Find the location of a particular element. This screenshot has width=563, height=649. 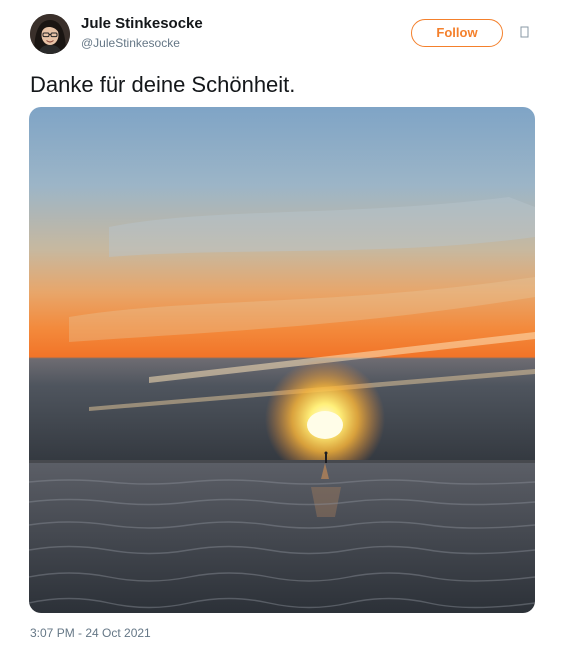

tweet-text: Danke für deine Schönheit. is located at coordinates (163, 84).